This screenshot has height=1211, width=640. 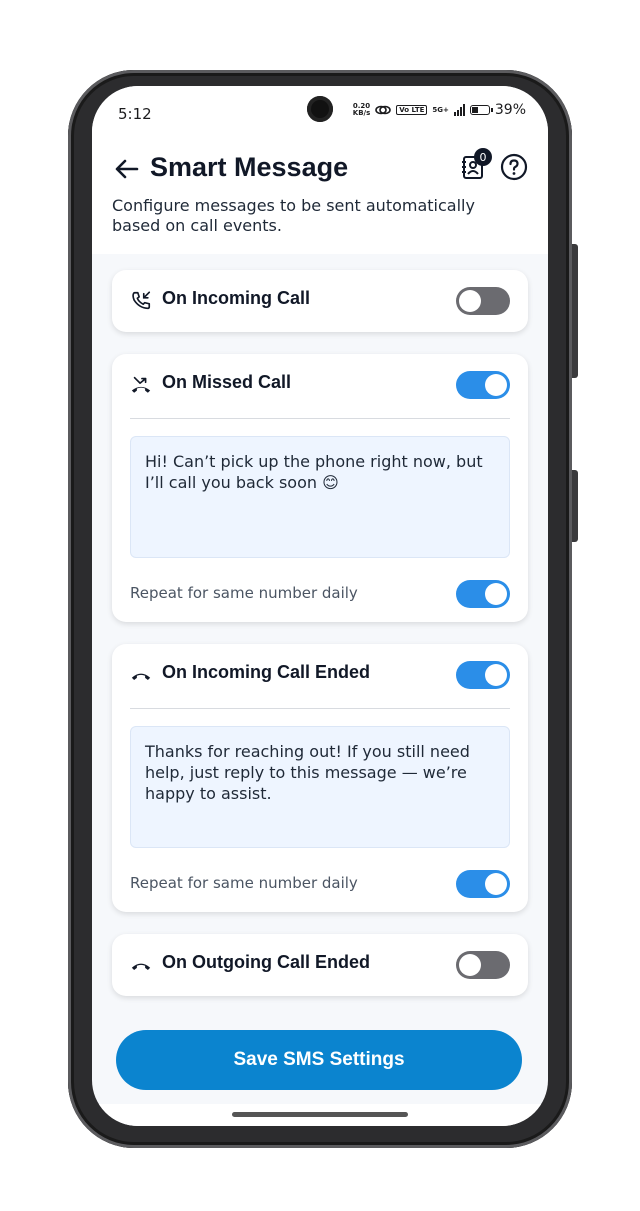 I want to click on status-time: 5:12, so click(x=135, y=114).